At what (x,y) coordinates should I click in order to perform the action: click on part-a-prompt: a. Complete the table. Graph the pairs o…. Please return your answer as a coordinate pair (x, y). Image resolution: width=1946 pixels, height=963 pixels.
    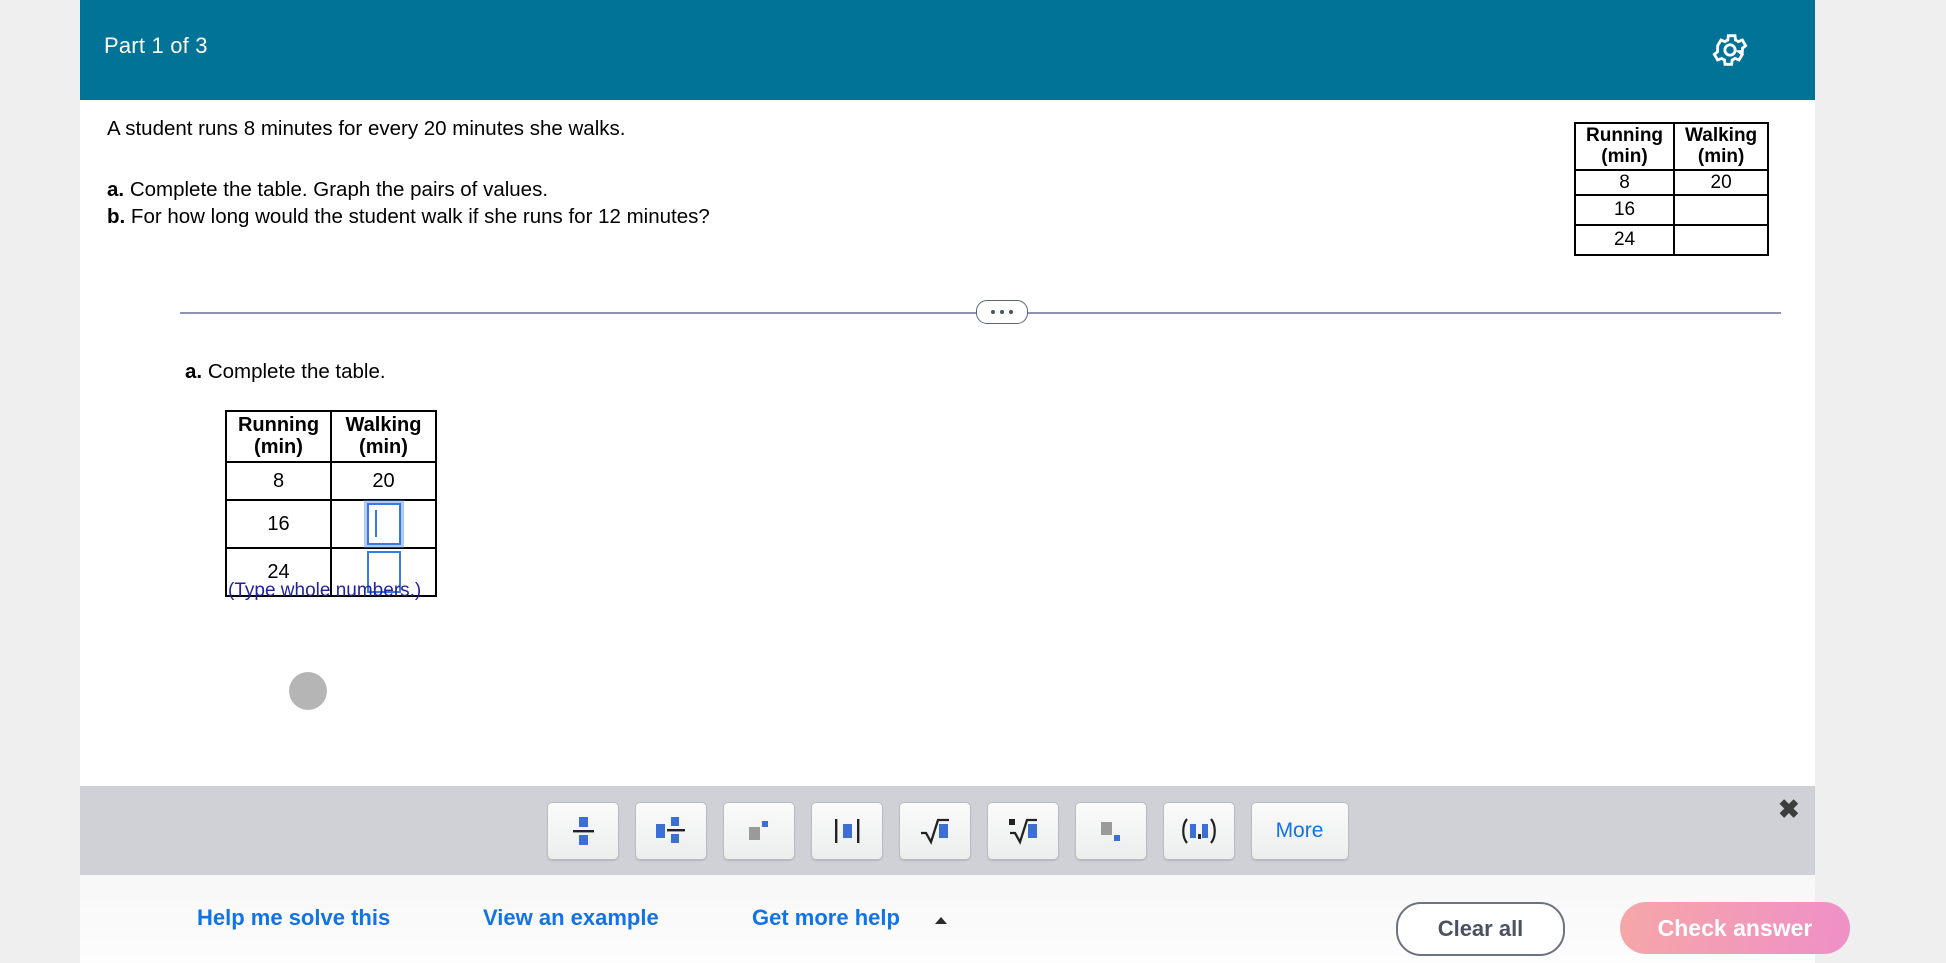
    Looking at the image, I should click on (607, 189).